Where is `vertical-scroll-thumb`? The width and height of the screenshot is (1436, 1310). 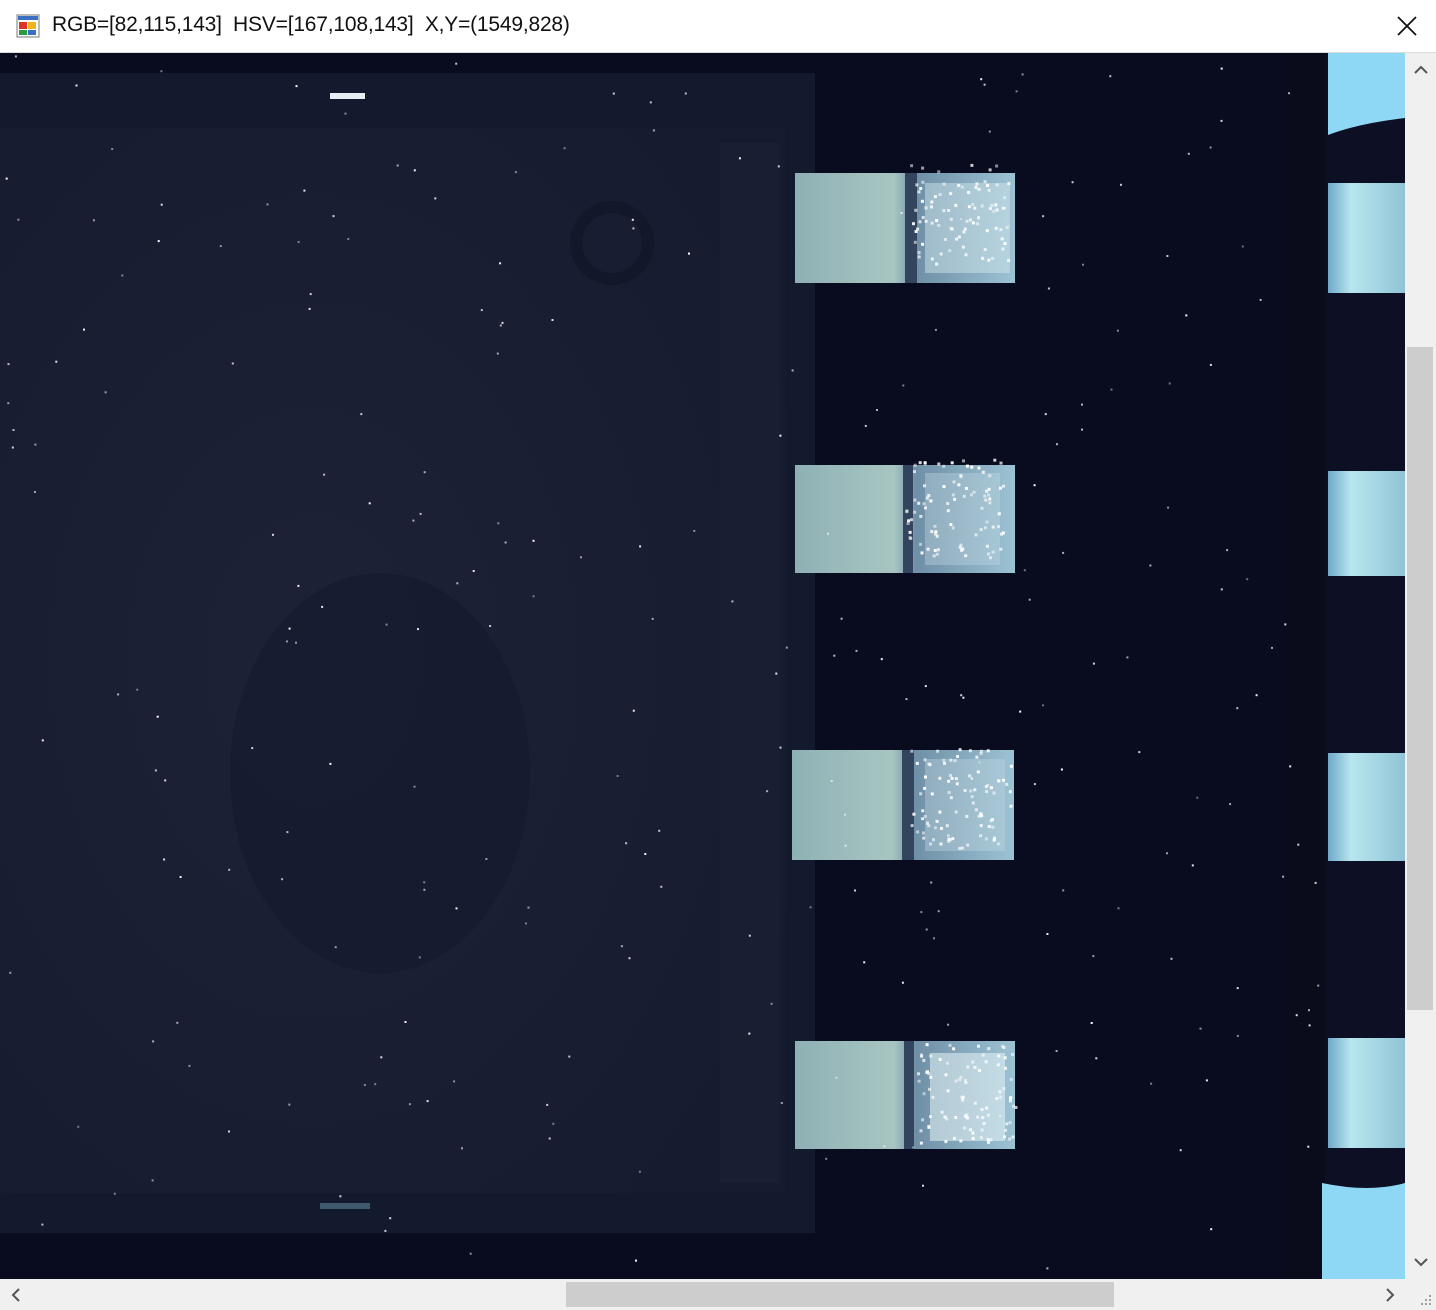 vertical-scroll-thumb is located at coordinates (1420, 678).